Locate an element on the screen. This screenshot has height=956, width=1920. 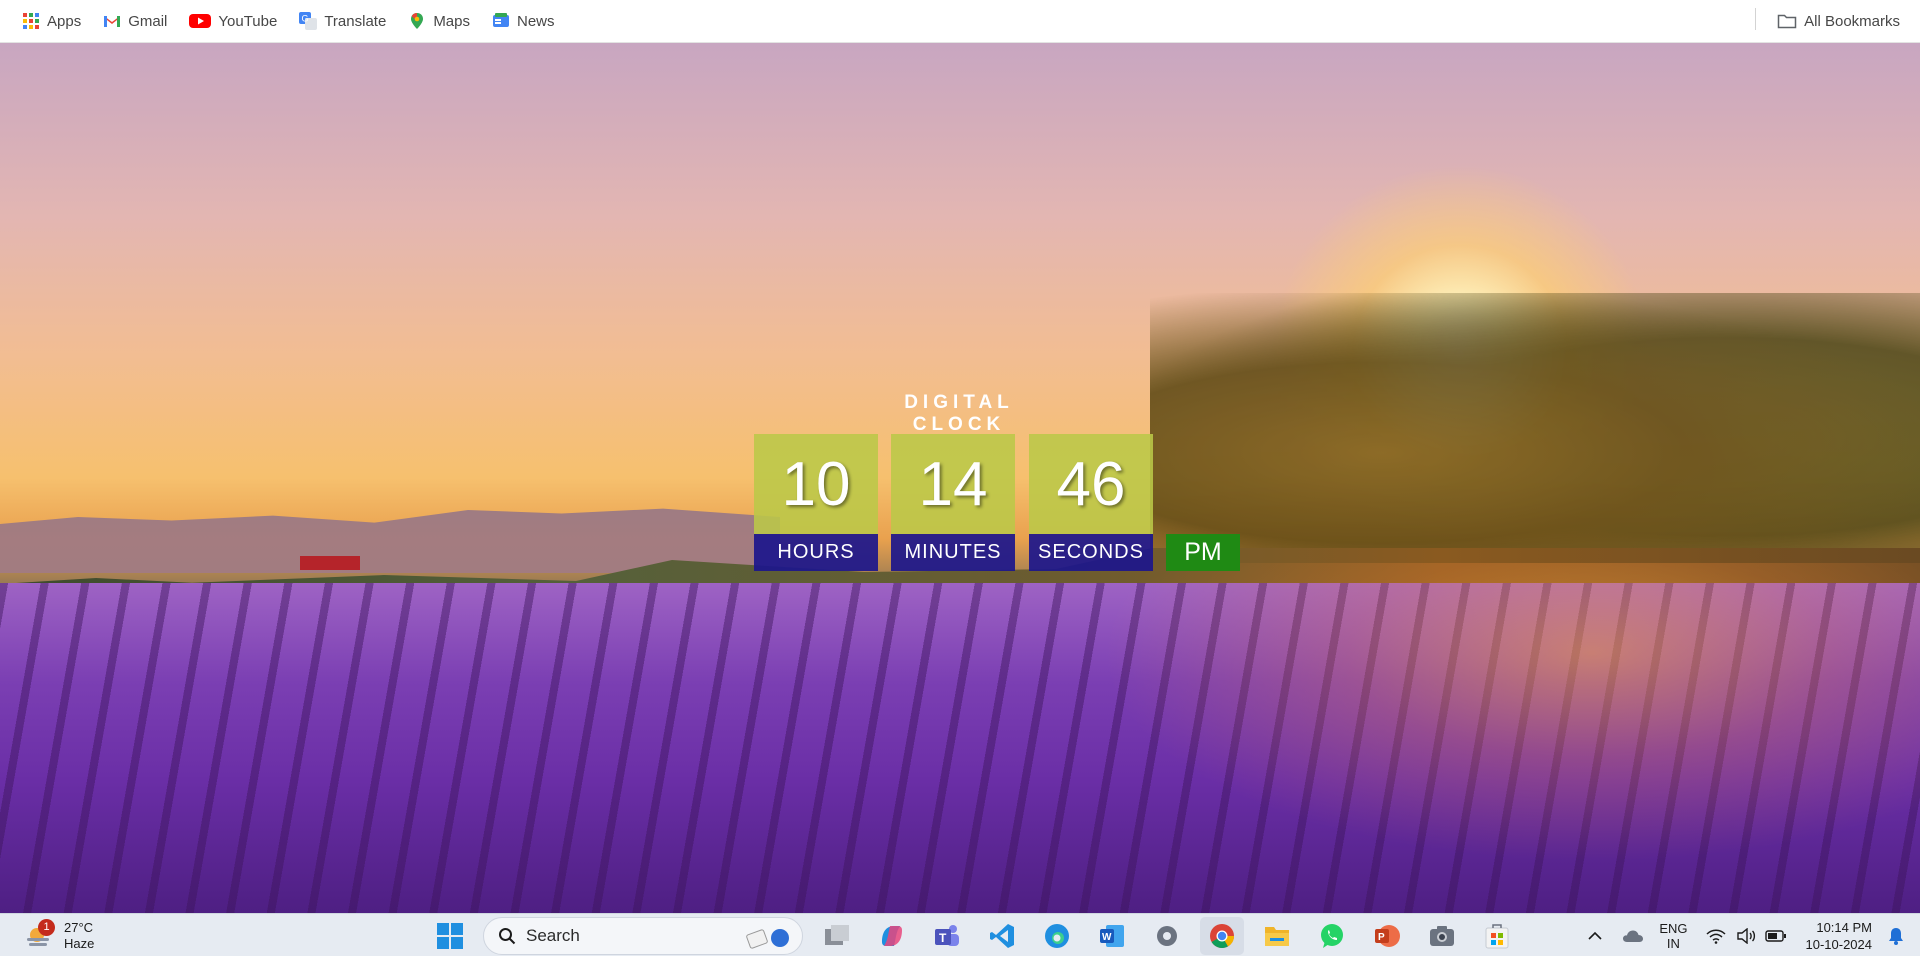
taskbar-search: Search is located at coordinates (643, 936).